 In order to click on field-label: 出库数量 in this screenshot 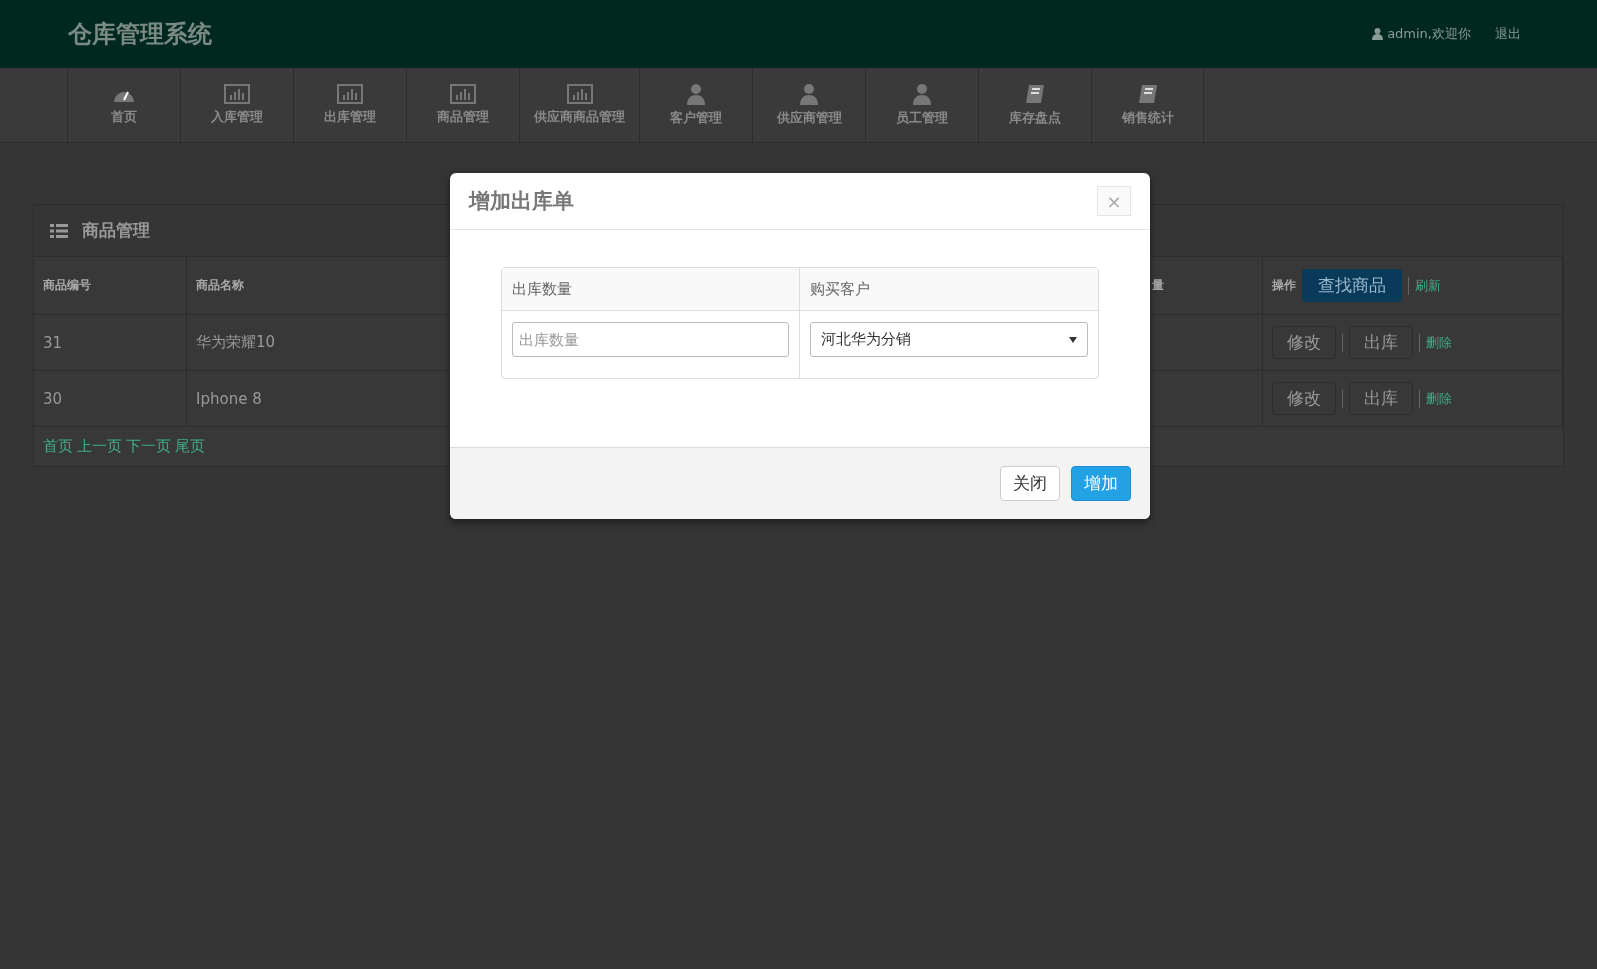, I will do `click(542, 289)`.